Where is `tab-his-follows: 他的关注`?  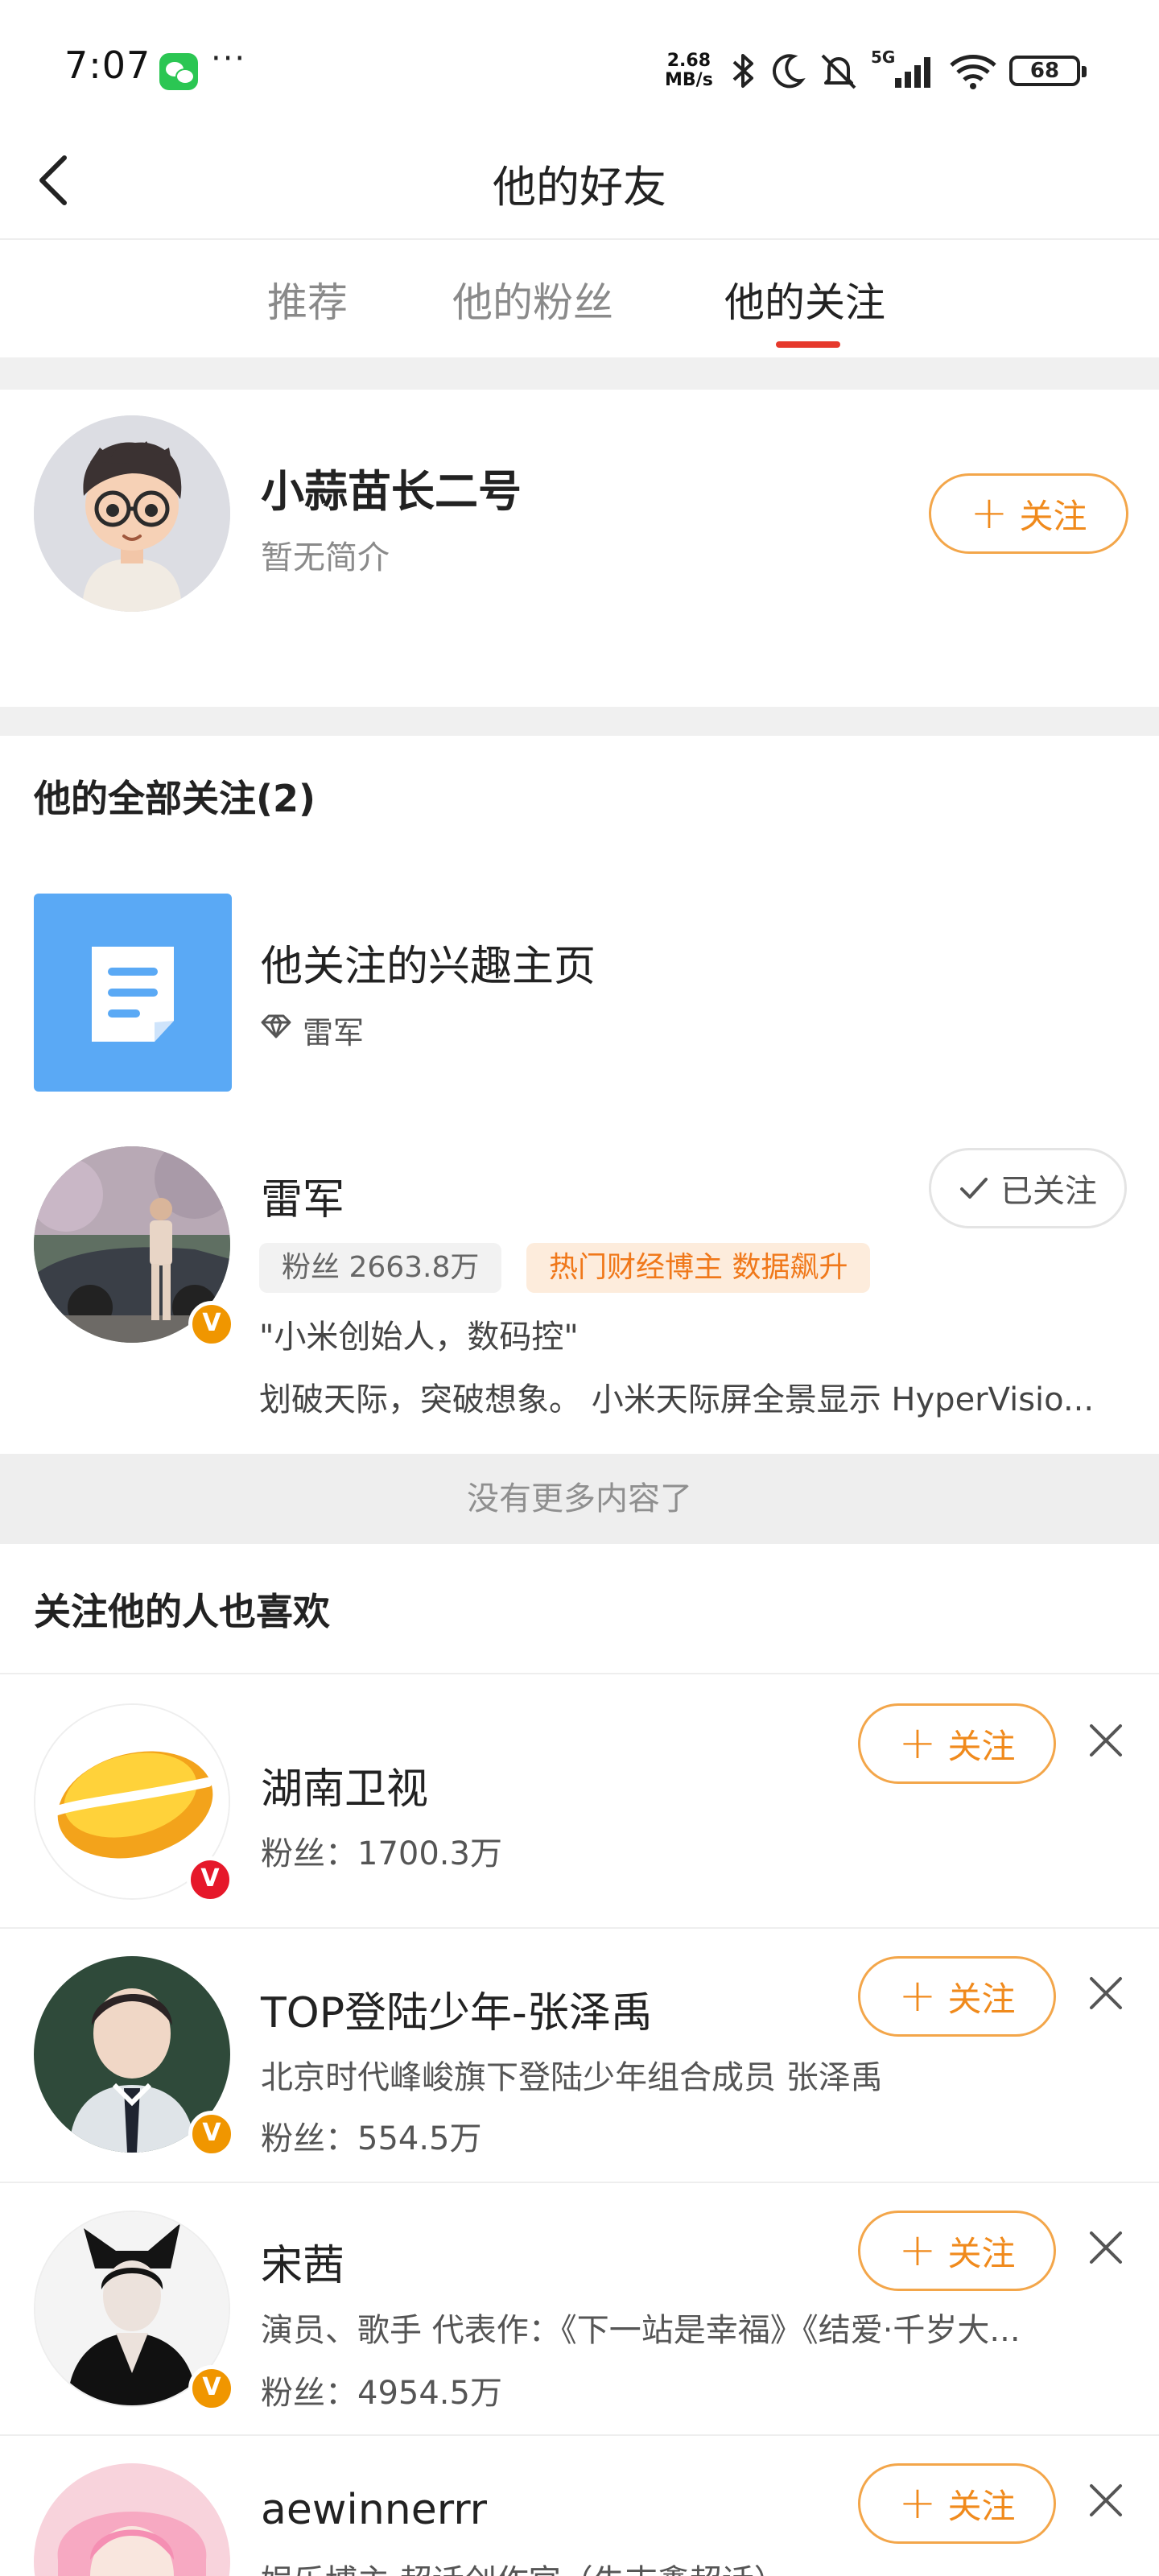 tab-his-follows: 他的关注 is located at coordinates (804, 299).